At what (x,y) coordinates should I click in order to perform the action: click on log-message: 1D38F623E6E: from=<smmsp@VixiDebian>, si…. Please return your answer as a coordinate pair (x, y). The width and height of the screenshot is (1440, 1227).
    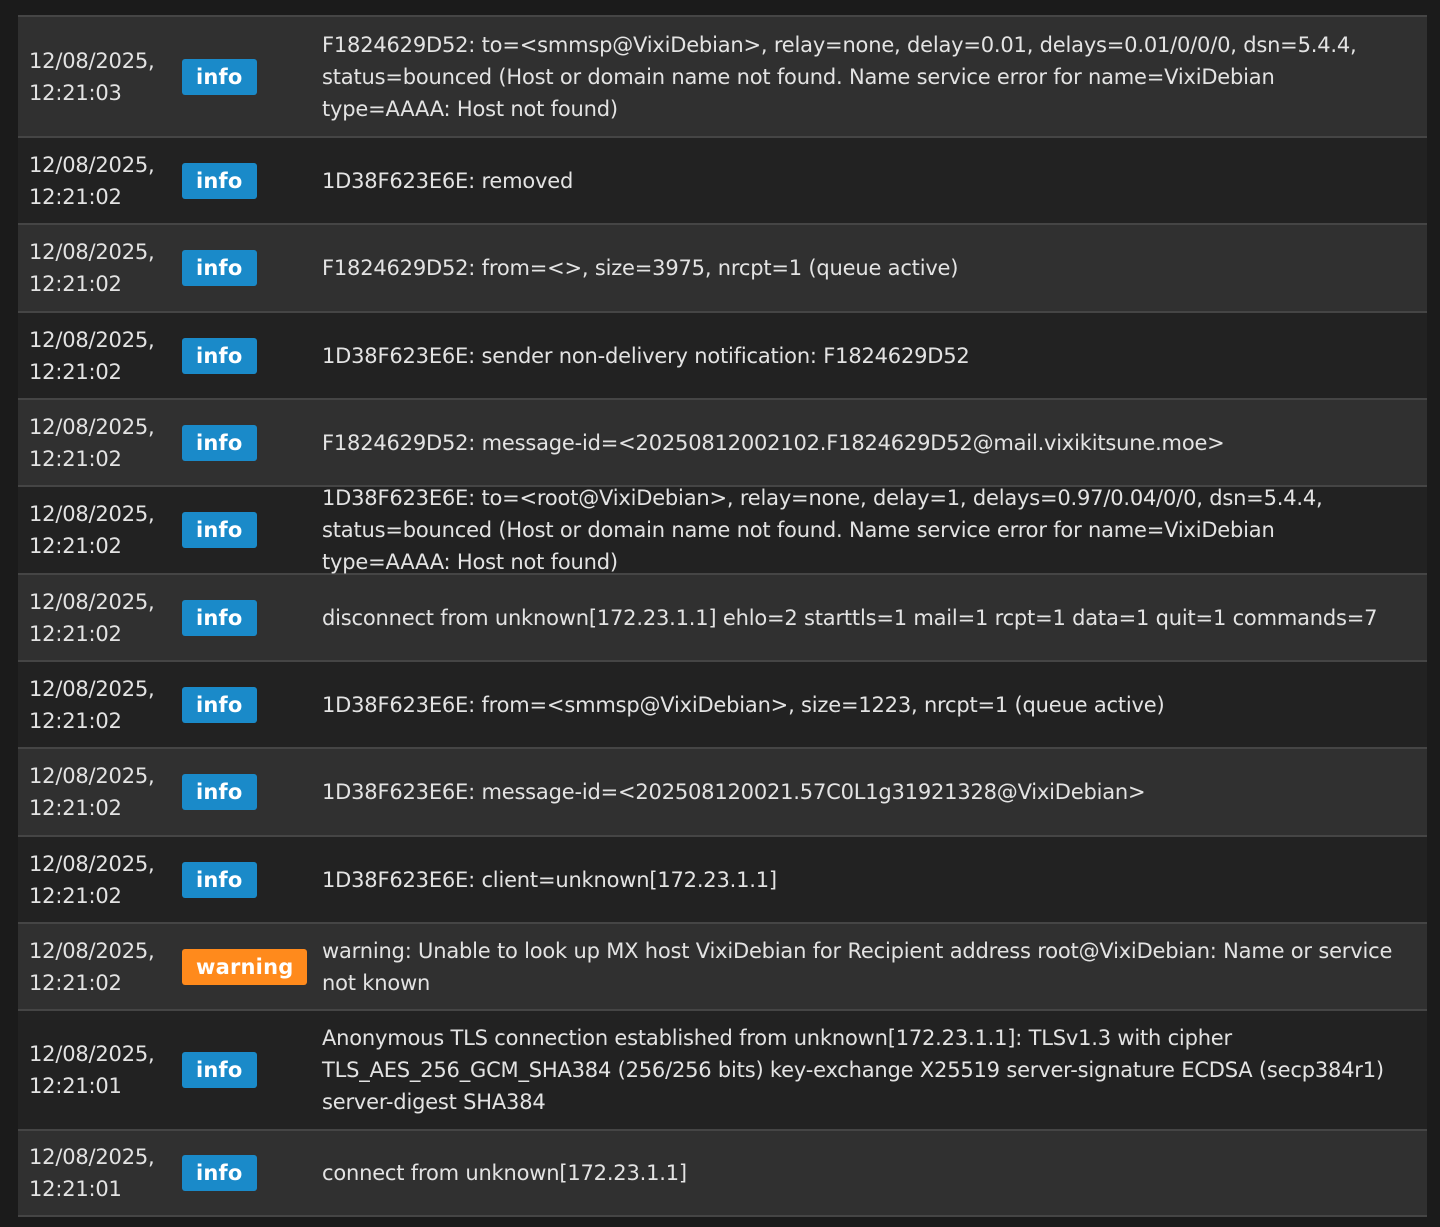
    Looking at the image, I should click on (743, 704).